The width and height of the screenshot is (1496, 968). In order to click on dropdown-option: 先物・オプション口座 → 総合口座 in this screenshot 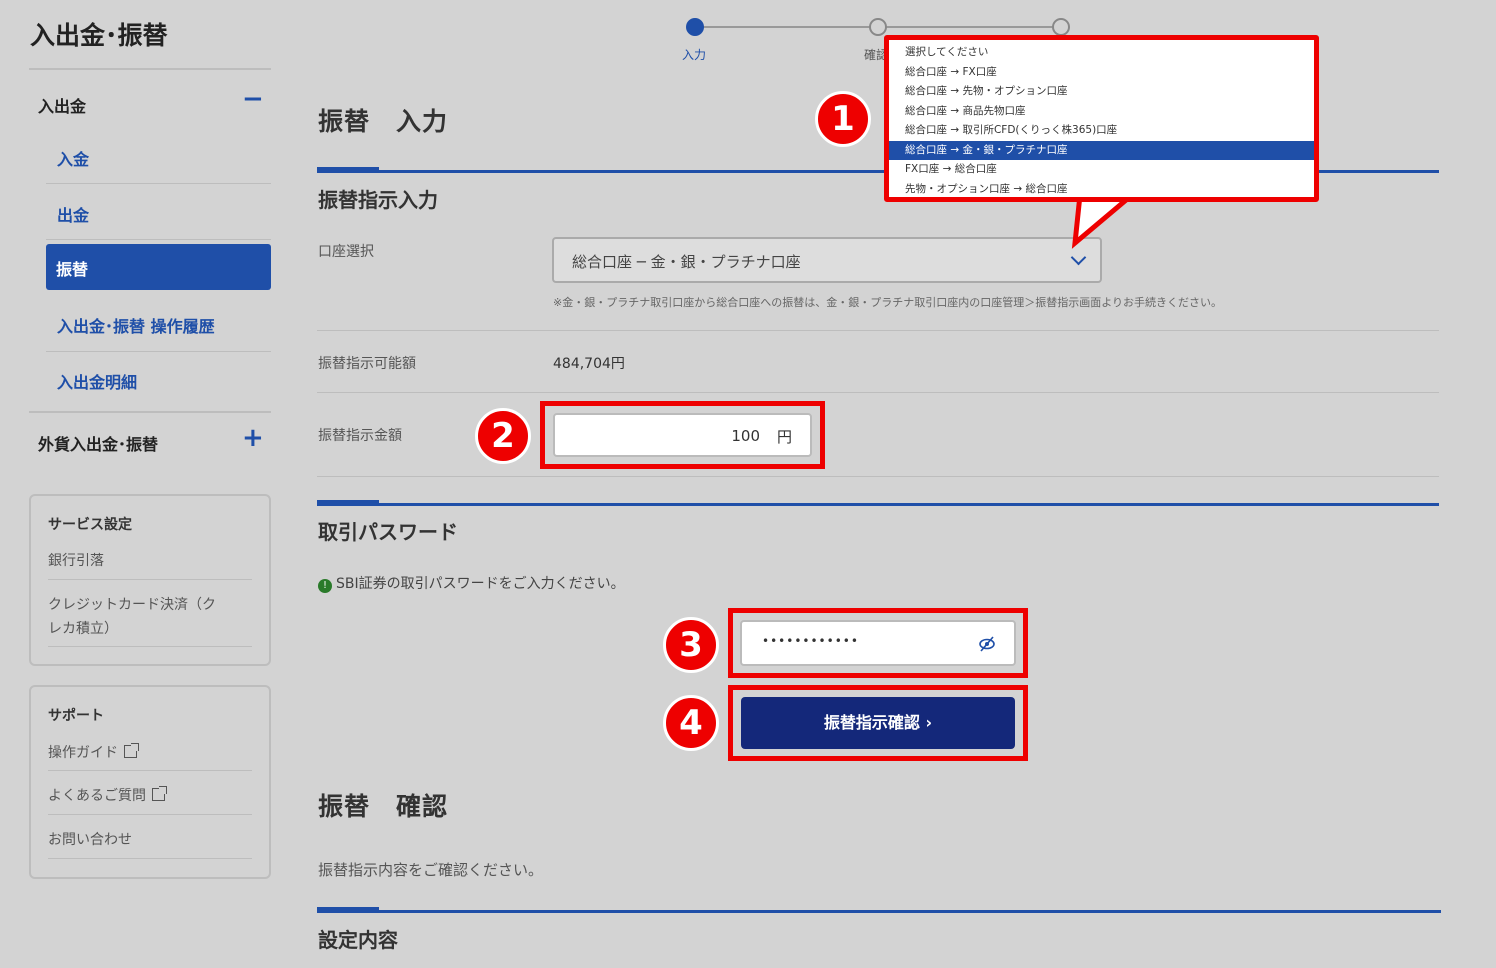, I will do `click(1101, 190)`.